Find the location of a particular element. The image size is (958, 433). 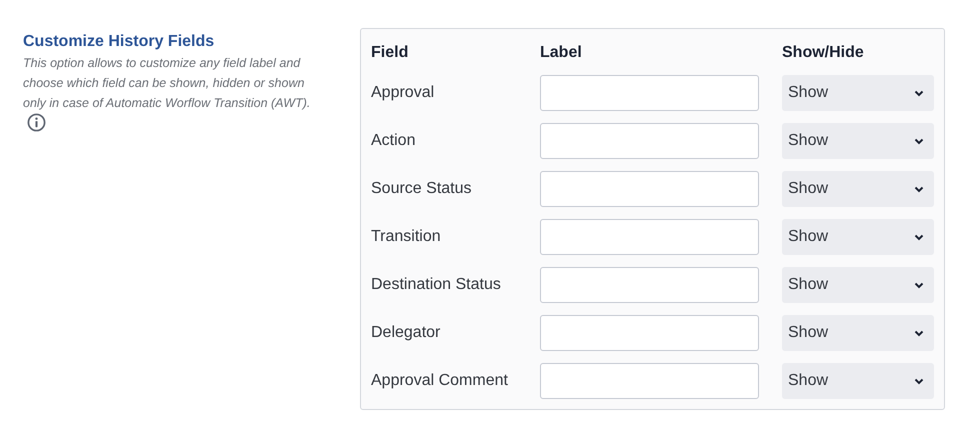

field-name: Transition is located at coordinates (406, 237).